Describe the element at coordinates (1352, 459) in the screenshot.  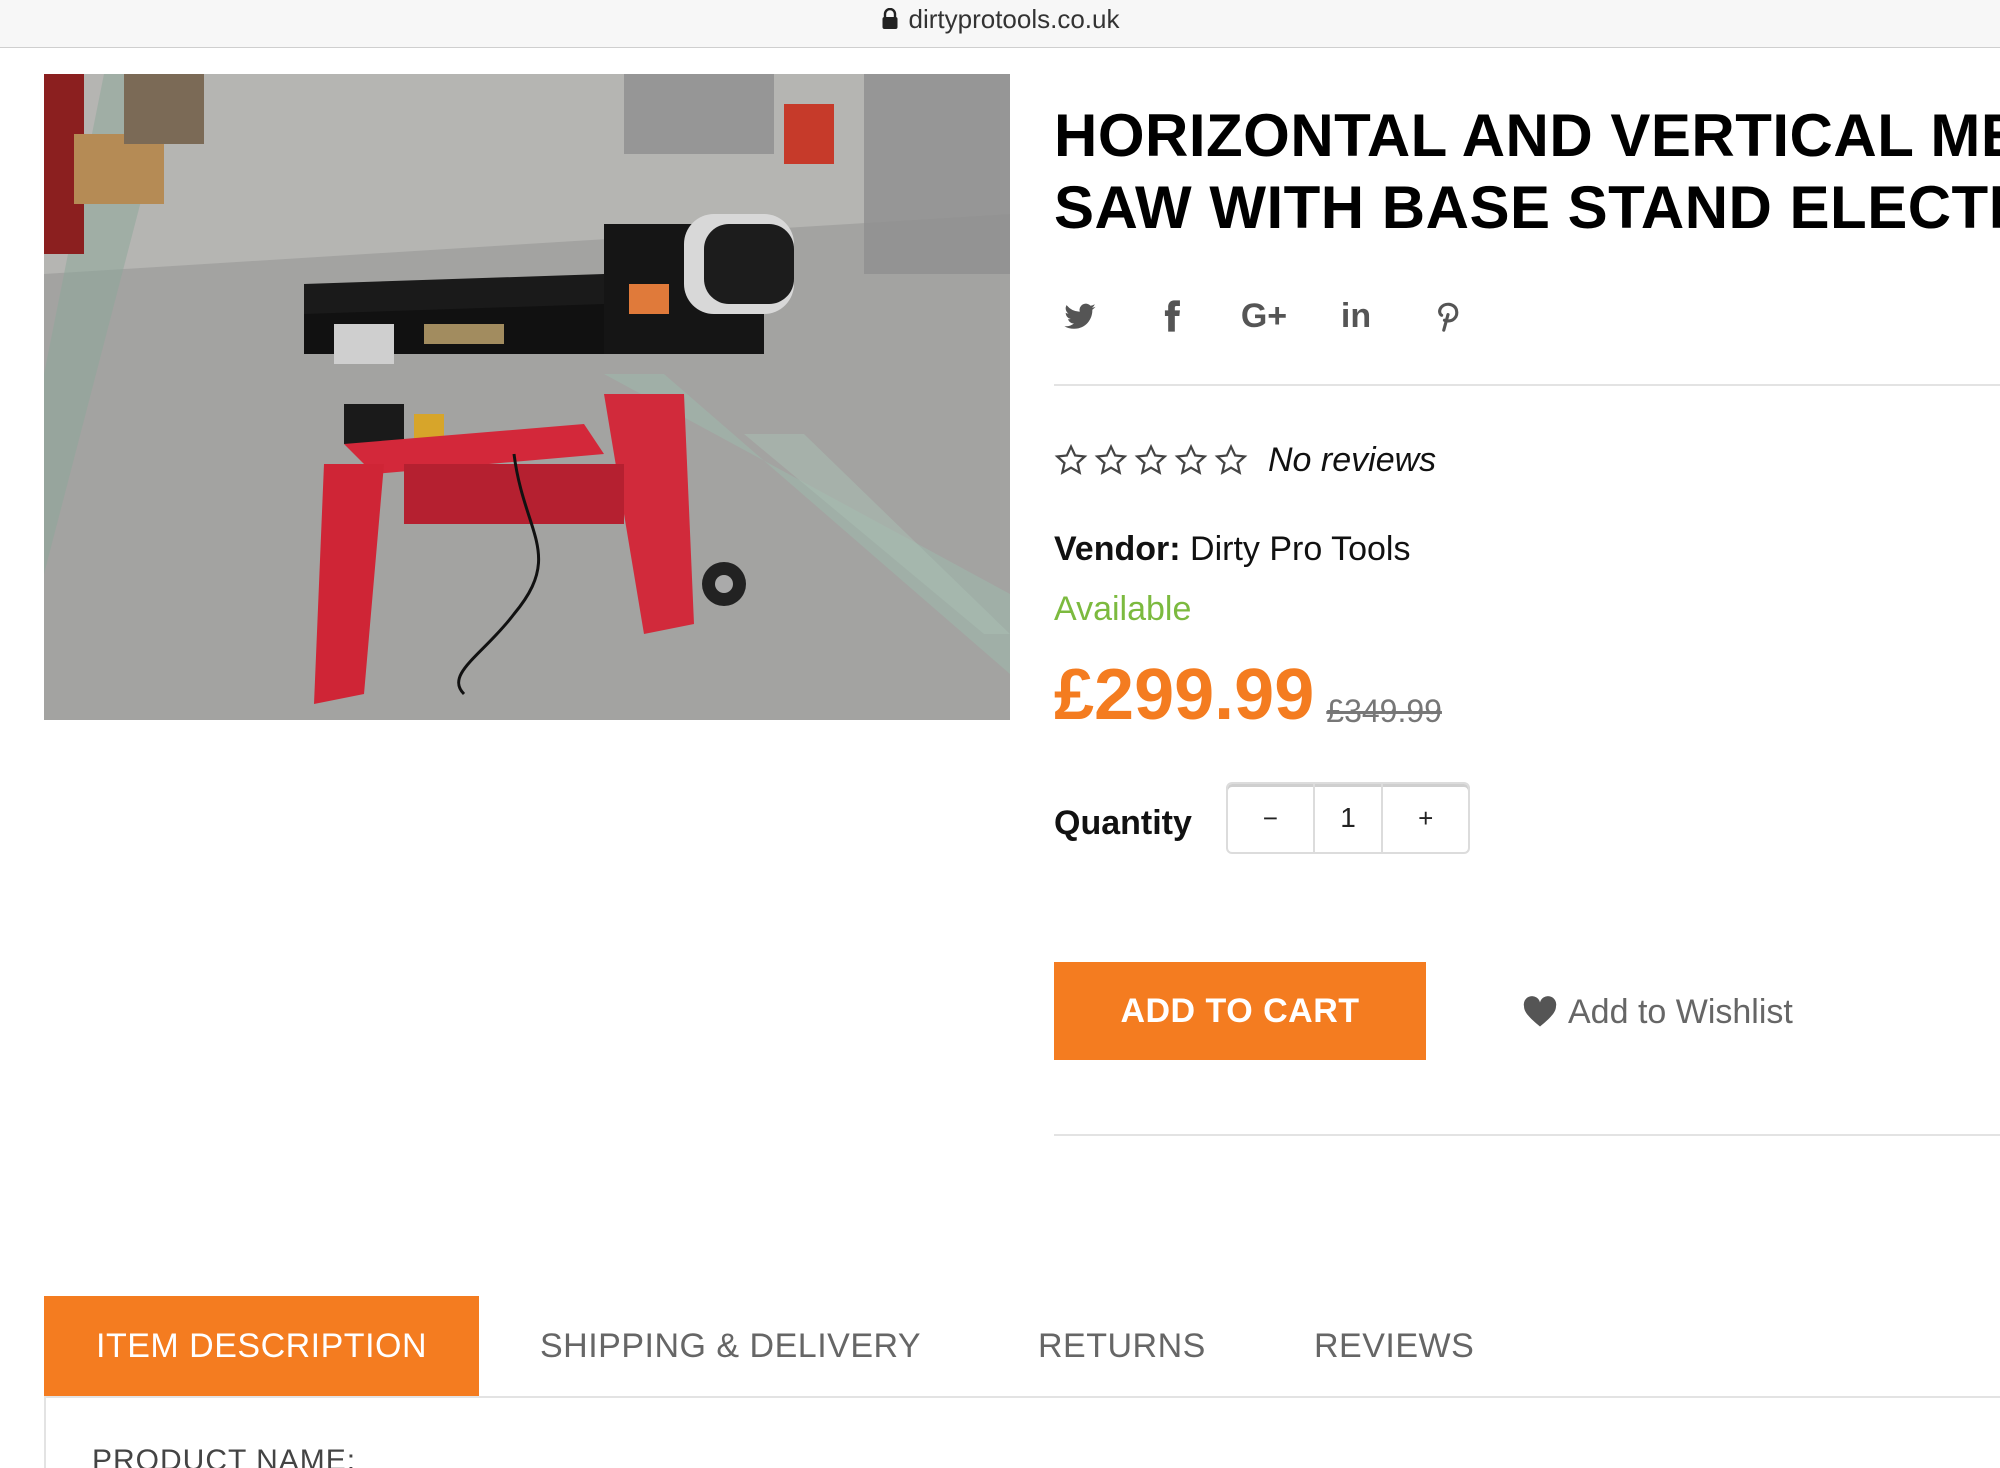
I see `no-reviews-label: No reviews` at that location.